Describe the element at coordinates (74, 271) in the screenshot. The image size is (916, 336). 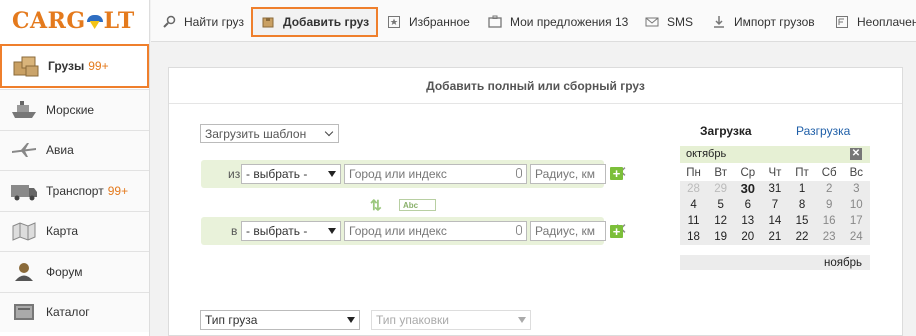
I see `sidebar-item-forum: Форум` at that location.